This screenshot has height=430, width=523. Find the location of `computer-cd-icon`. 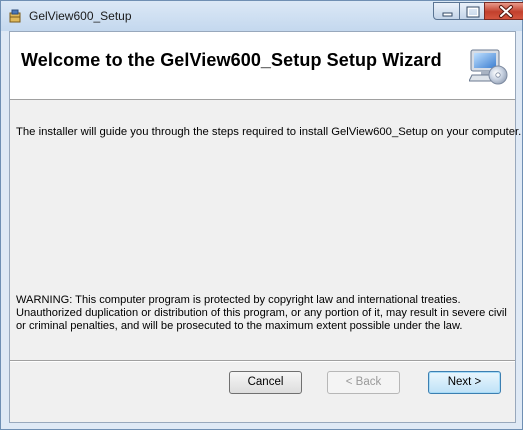

computer-cd-icon is located at coordinates (488, 67).